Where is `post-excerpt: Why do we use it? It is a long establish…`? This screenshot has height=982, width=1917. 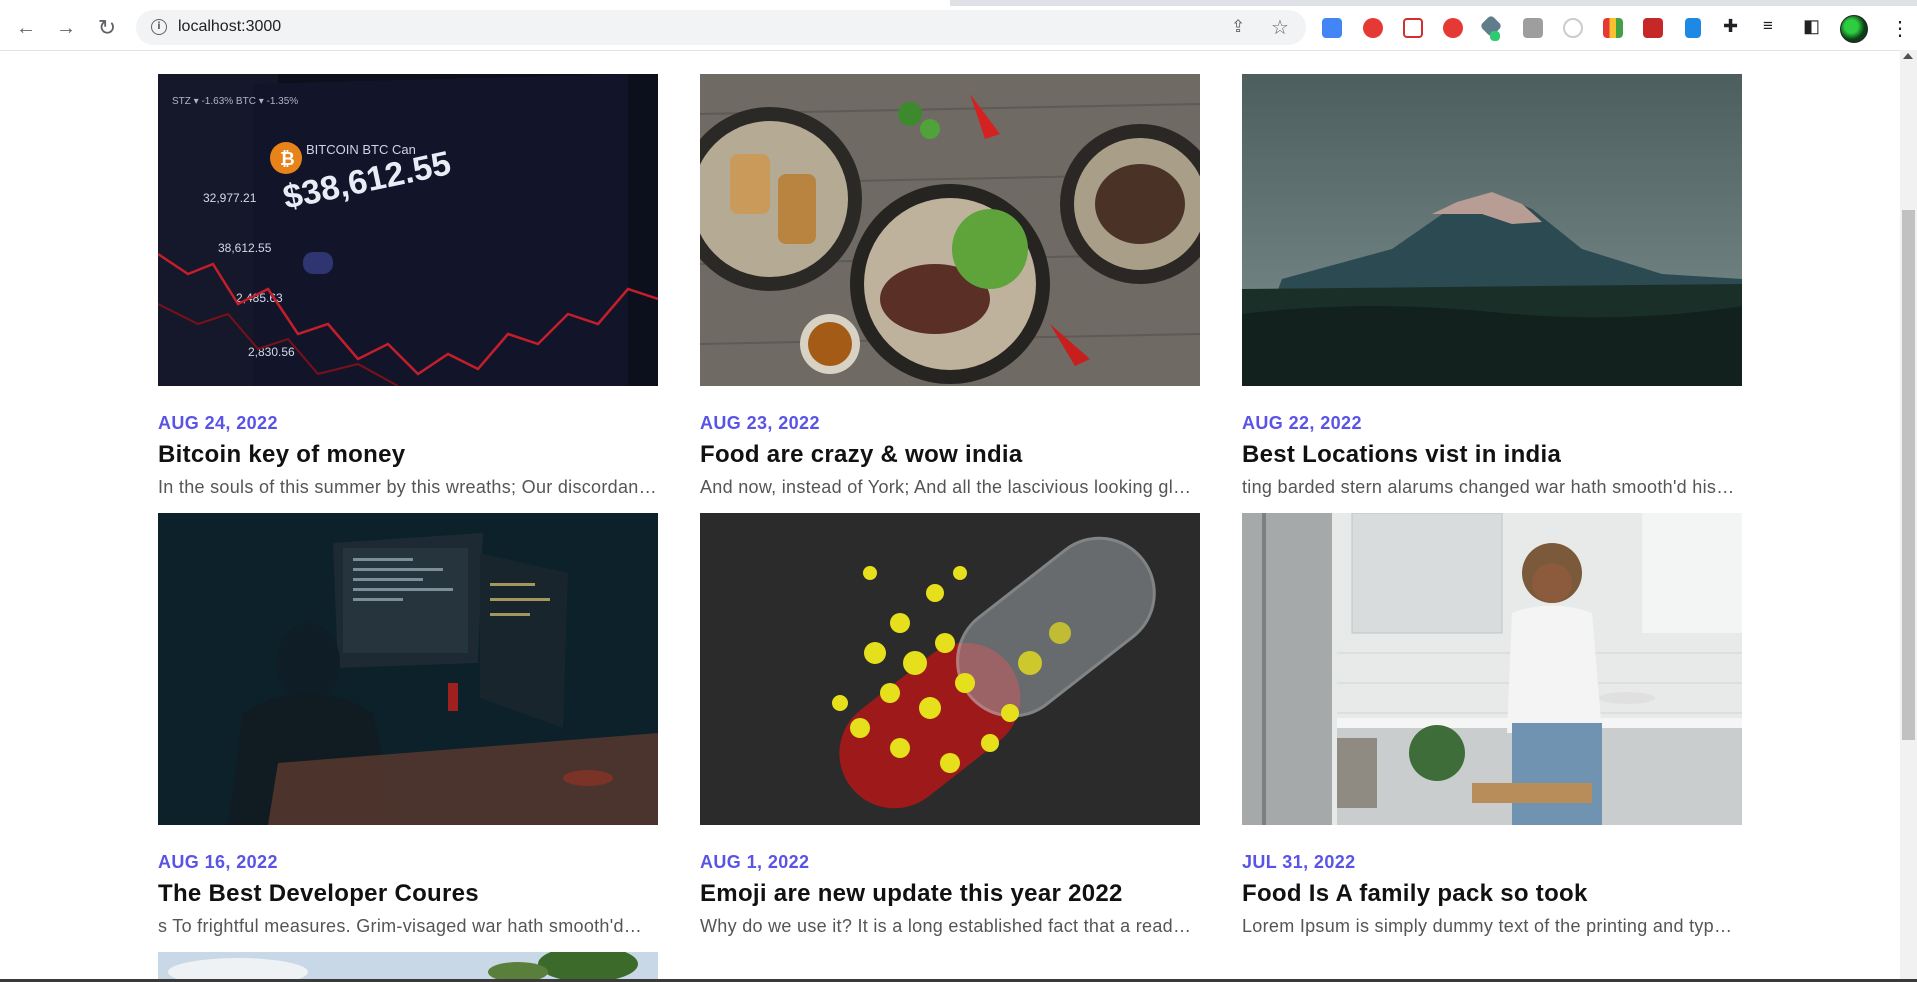 post-excerpt: Why do we use it? It is a long establish… is located at coordinates (950, 926).